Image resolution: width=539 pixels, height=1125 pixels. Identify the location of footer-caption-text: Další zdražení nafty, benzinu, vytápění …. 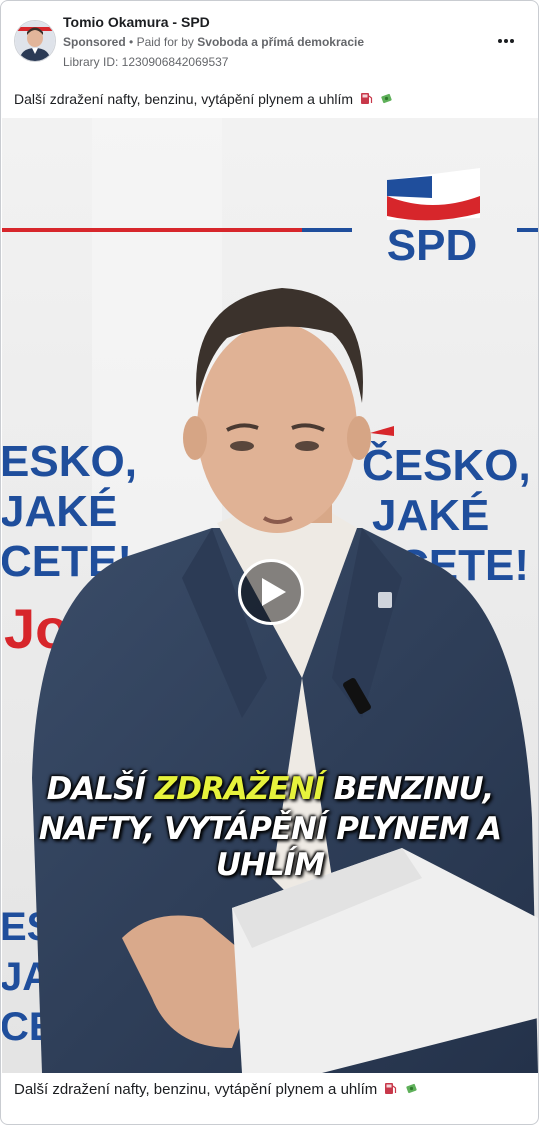
(196, 1089).